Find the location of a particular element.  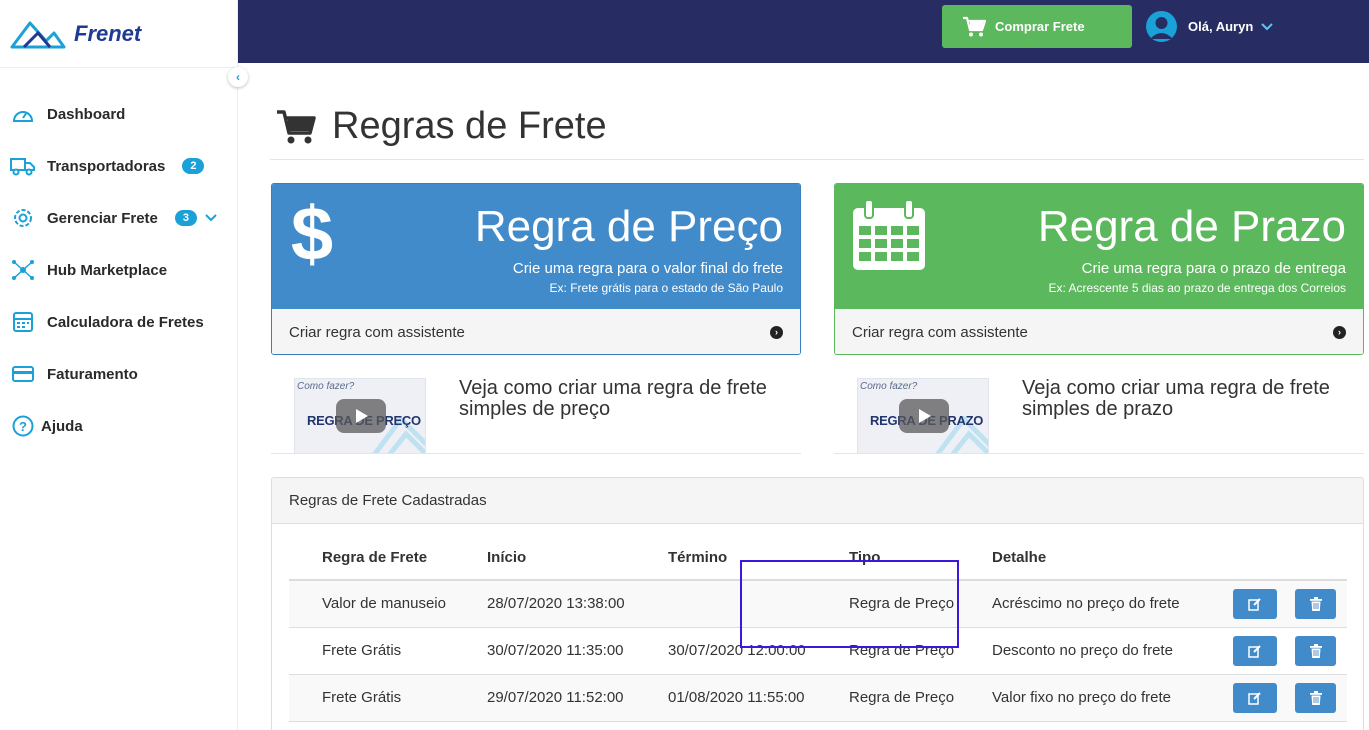

chevron-left-icon: ‹ is located at coordinates (238, 77).